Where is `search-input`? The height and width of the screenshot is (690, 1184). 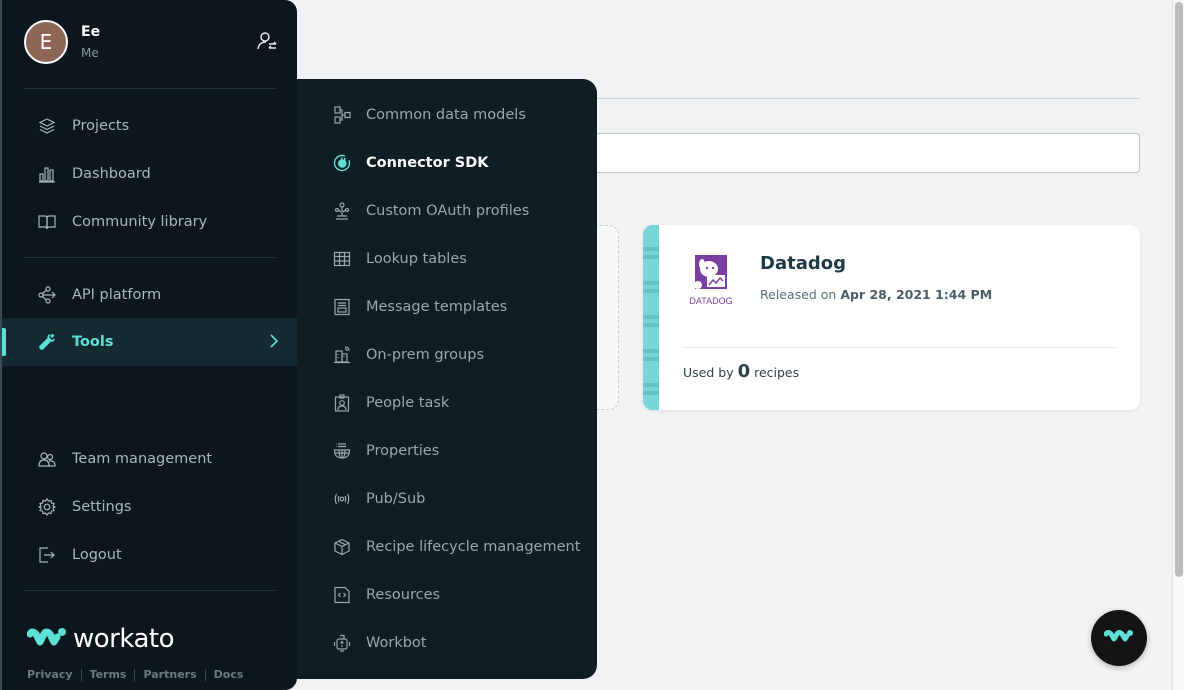 search-input is located at coordinates (850, 153).